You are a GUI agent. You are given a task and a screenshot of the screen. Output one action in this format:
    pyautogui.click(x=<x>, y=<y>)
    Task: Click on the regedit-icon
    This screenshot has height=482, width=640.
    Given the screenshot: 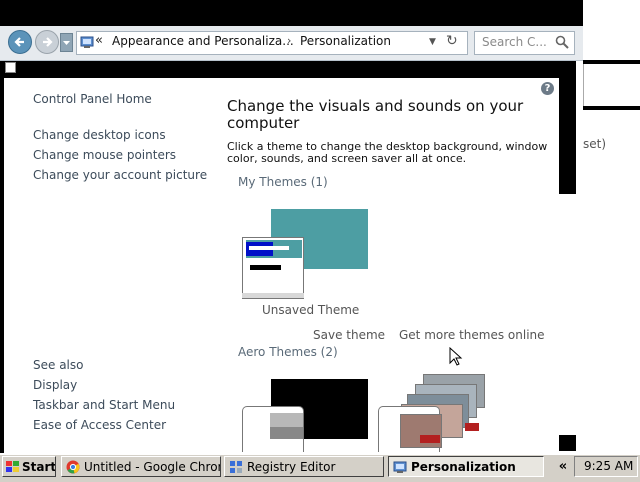 What is the action you would take?
    pyautogui.click(x=236, y=468)
    